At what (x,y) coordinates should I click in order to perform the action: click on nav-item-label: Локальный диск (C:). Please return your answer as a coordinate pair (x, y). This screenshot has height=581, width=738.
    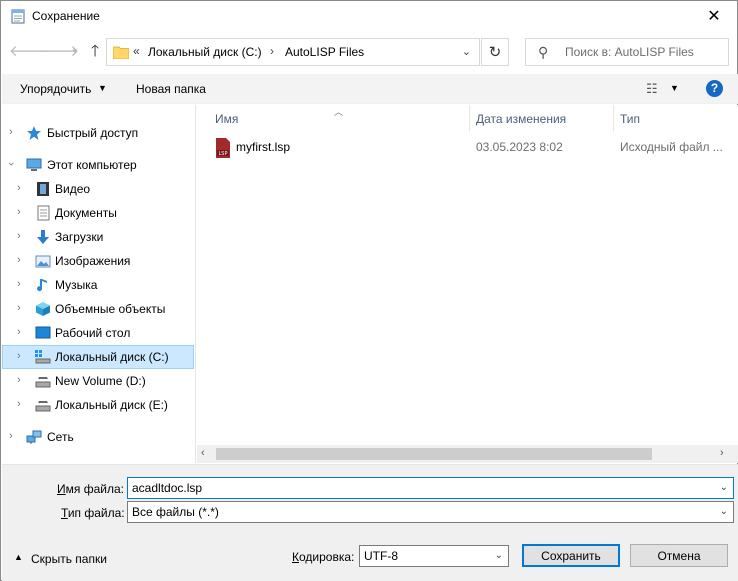
    Looking at the image, I should click on (112, 357).